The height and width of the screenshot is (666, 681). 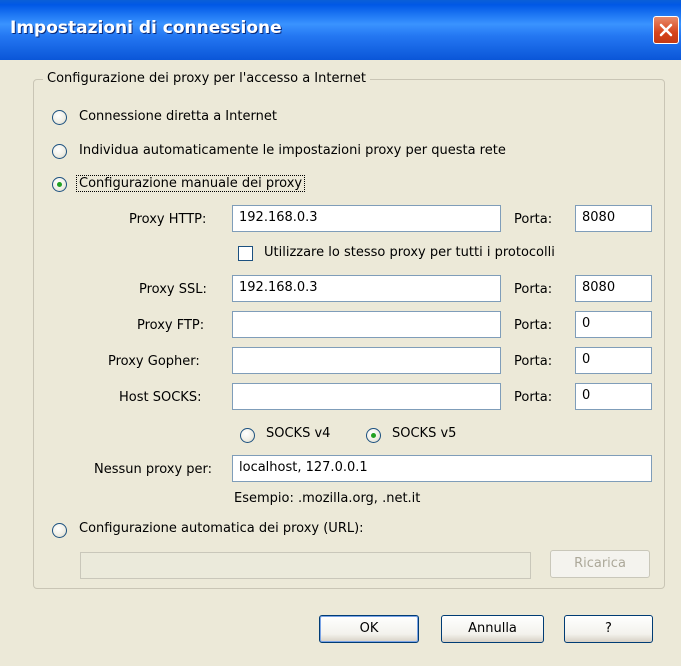 I want to click on close-icon, so click(x=666, y=30).